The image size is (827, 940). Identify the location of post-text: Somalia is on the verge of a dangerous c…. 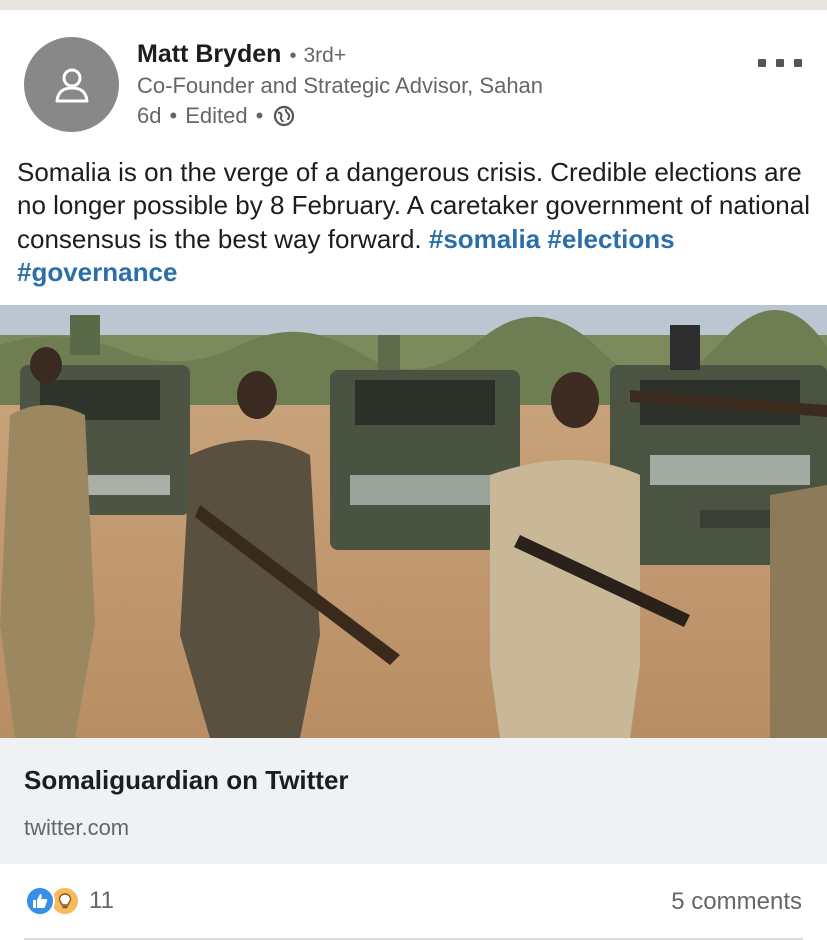
(413, 205).